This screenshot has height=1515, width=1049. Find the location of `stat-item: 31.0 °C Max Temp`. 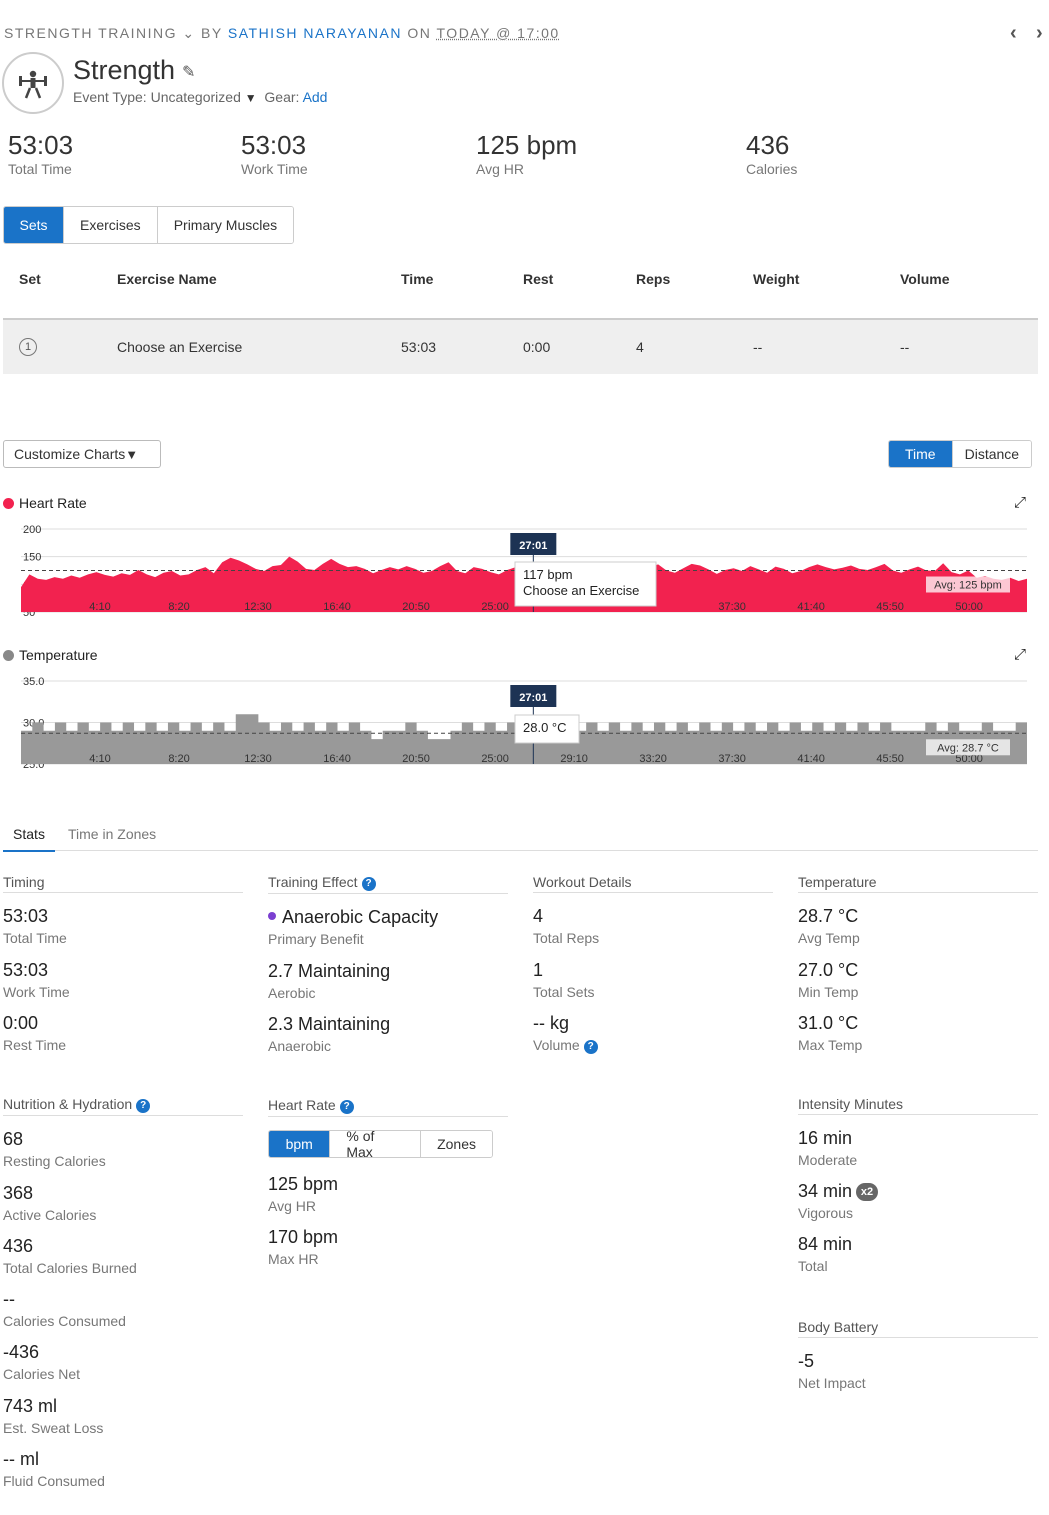

stat-item: 31.0 °C Max Temp is located at coordinates (918, 1033).